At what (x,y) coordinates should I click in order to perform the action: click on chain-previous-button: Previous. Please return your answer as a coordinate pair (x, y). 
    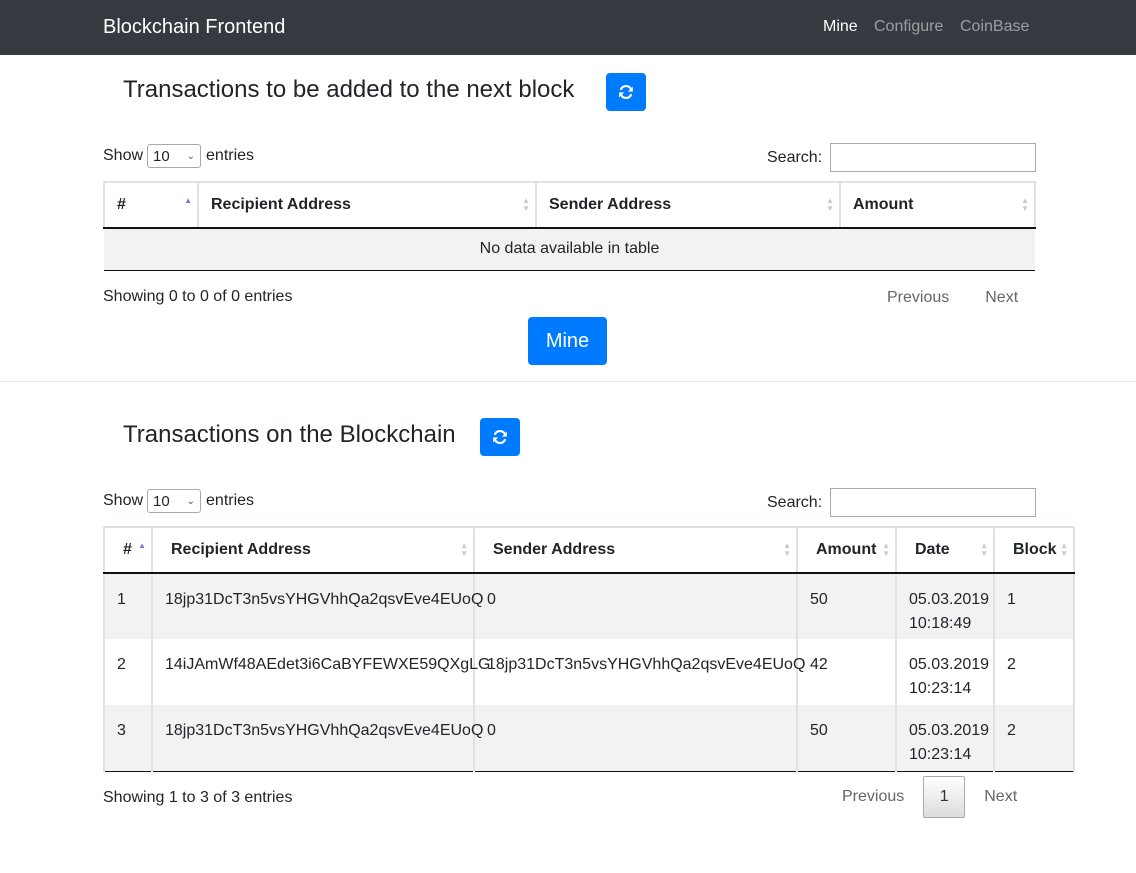
    Looking at the image, I should click on (873, 797).